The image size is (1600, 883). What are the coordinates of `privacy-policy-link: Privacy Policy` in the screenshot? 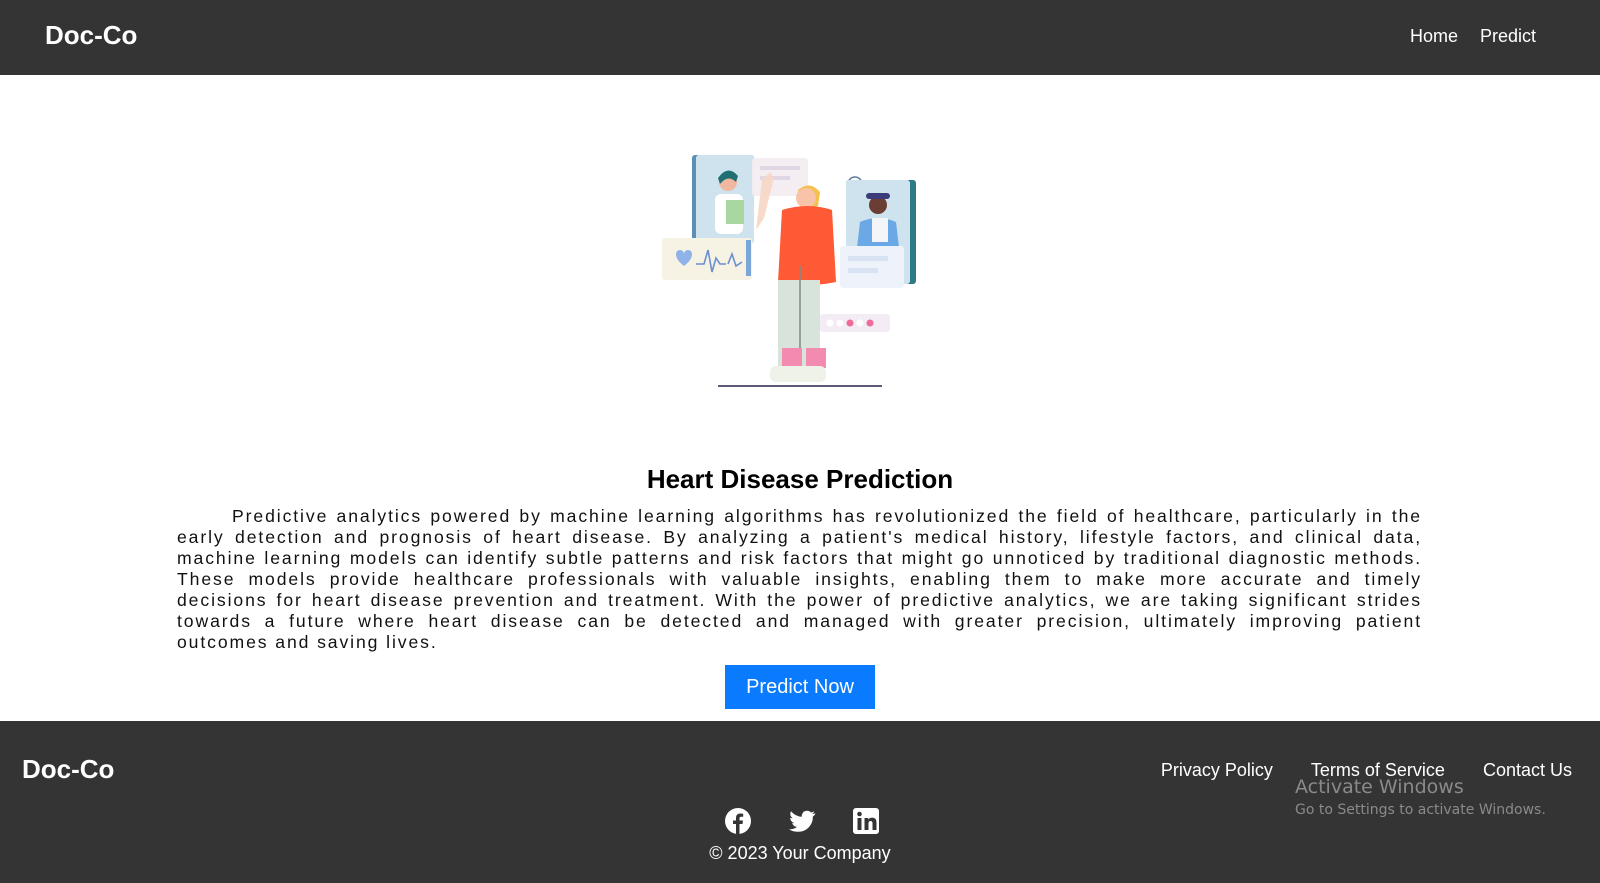 It's located at (1217, 770).